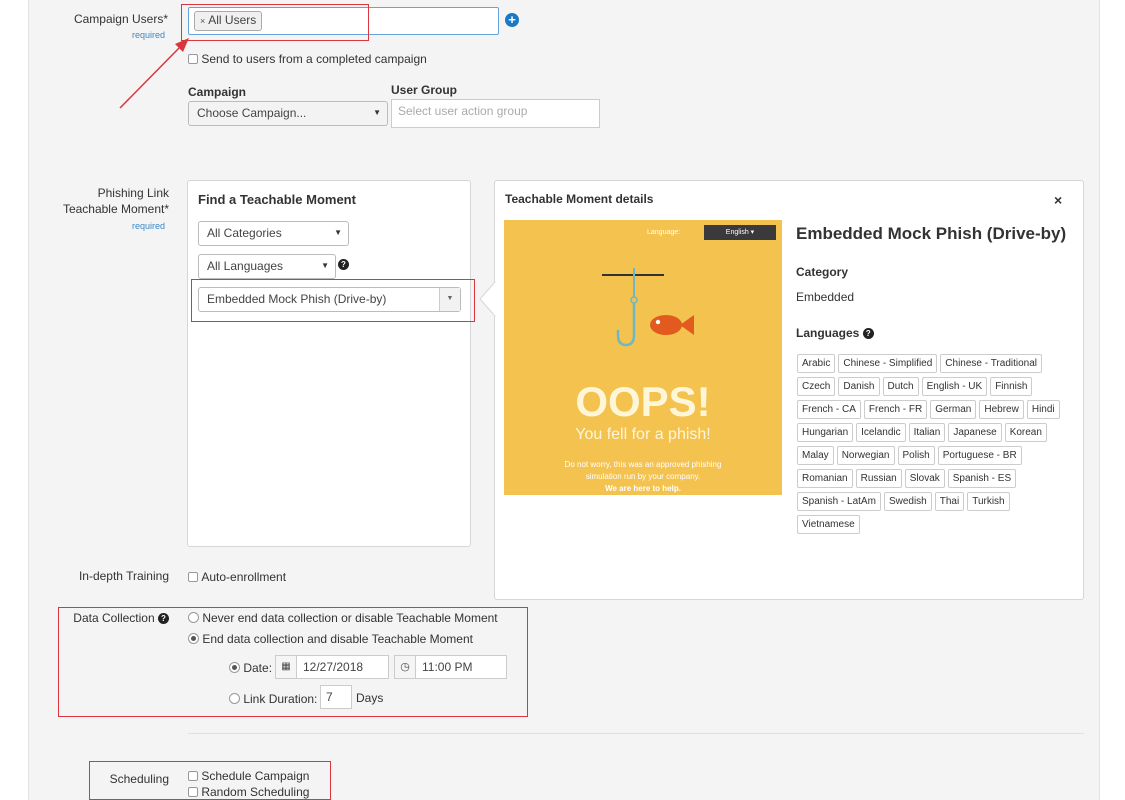 This screenshot has height=800, width=1125. I want to click on teachable-moment-select: Embedded Mock Phish (Drive-by) ▼, so click(329, 299).